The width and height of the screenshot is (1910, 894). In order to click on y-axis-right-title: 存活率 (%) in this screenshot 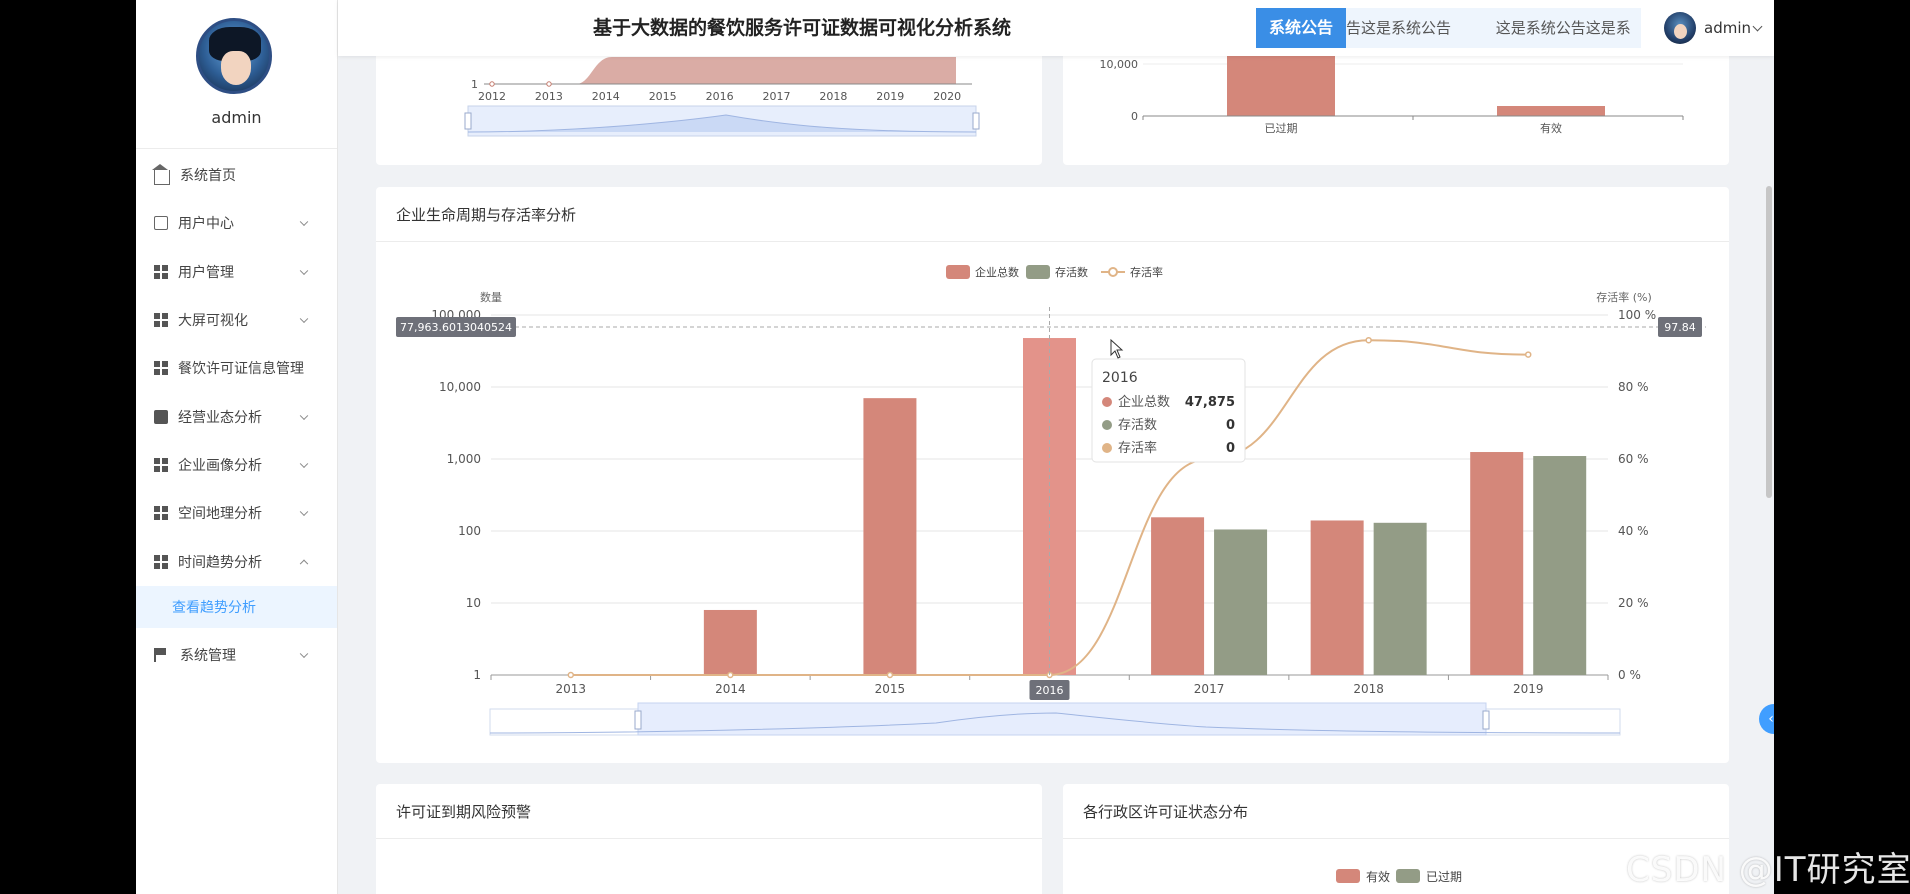, I will do `click(1624, 297)`.